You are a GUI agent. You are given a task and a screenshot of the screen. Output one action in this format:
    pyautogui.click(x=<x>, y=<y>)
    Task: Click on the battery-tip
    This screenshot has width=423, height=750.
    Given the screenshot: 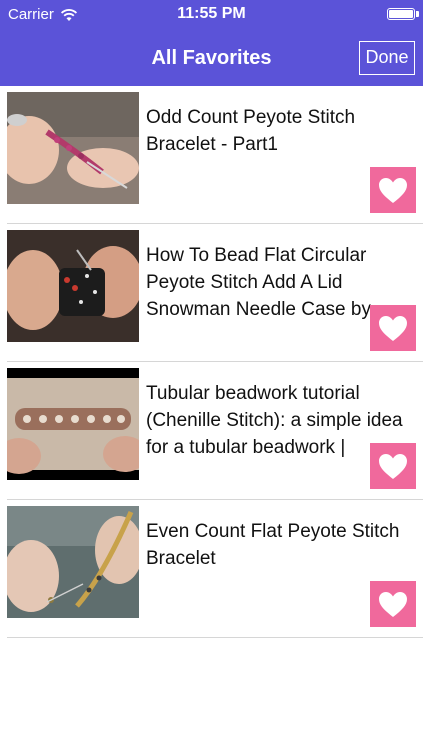 What is the action you would take?
    pyautogui.click(x=417, y=14)
    